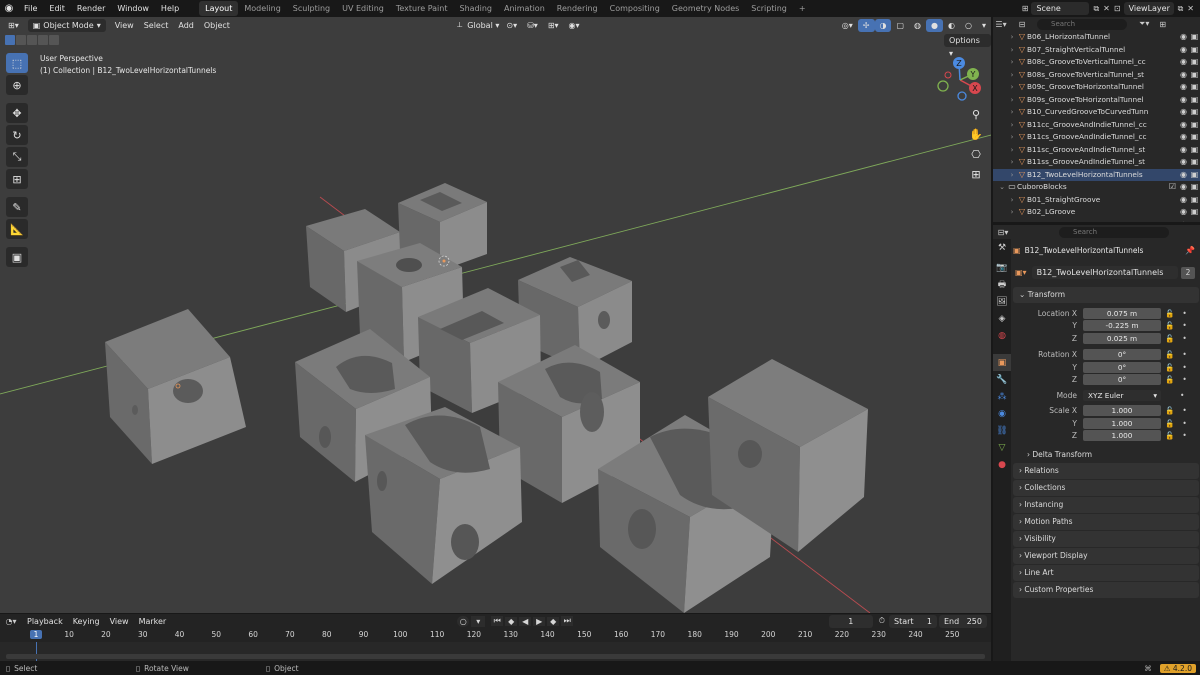 The width and height of the screenshot is (1200, 675). What do you see at coordinates (1096, 187) in the screenshot?
I see `outliner-row: ⌄ ▭ CuboroBlocks ☑ ◉ ▣` at bounding box center [1096, 187].